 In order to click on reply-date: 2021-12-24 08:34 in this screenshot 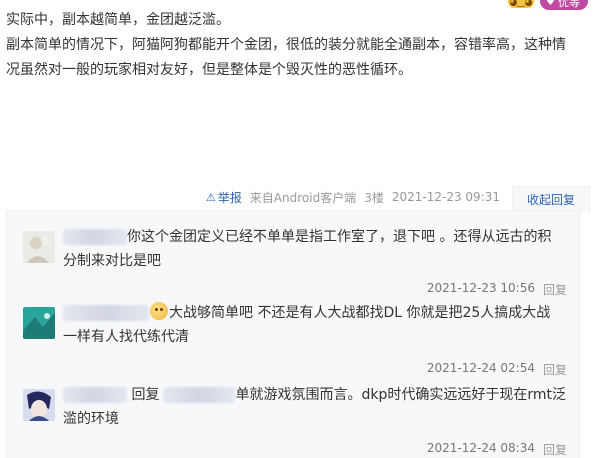, I will do `click(480, 448)`.